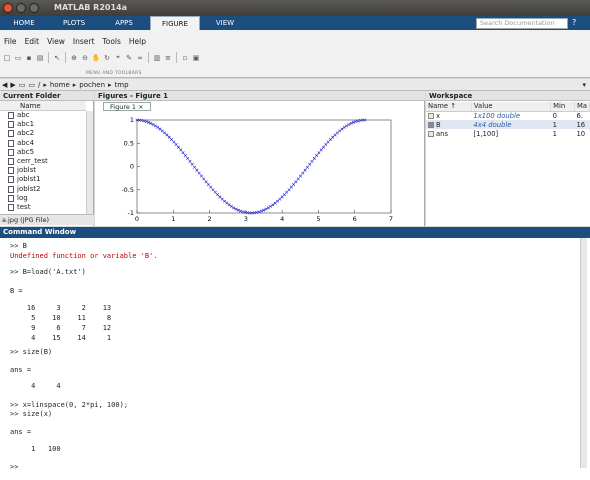 The height and width of the screenshot is (480, 590). I want to click on tab-plots: PLOTS, so click(74, 23).